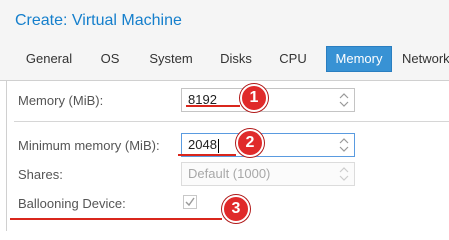 Image resolution: width=449 pixels, height=240 pixels. What do you see at coordinates (250, 143) in the screenshot?
I see `annotation-badge-2: 2` at bounding box center [250, 143].